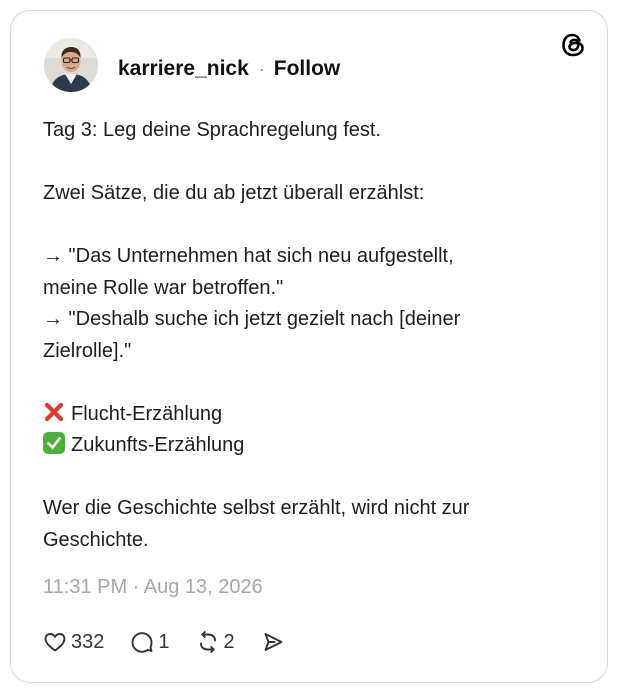 Image resolution: width=620 pixels, height=695 pixels. Describe the element at coordinates (313, 446) in the screenshot. I see `post-line-check: Zukunfts-Erzählung` at that location.